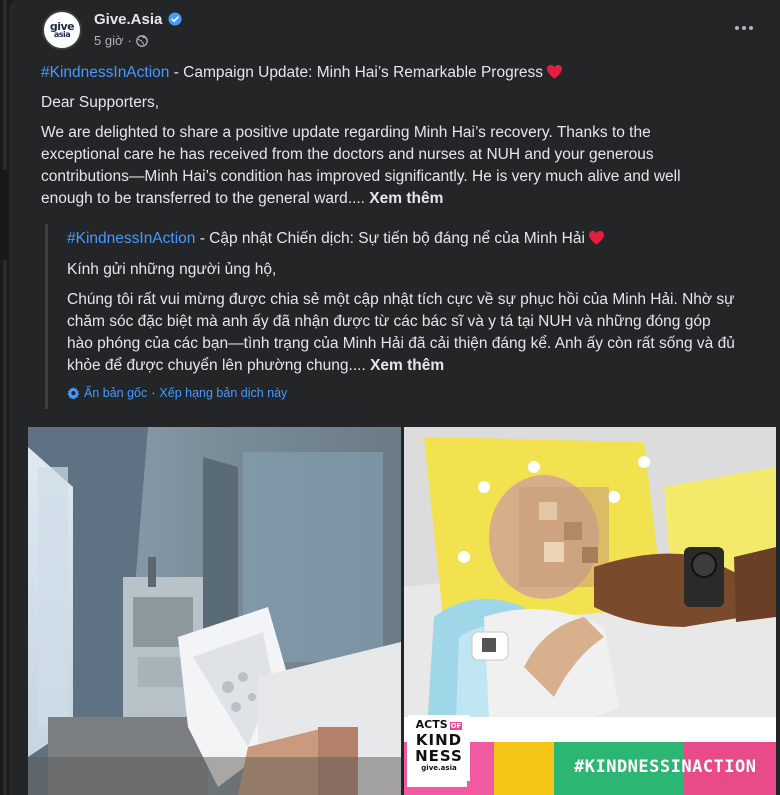 The image size is (780, 795). Describe the element at coordinates (744, 28) in the screenshot. I see `more-options-icon` at that location.